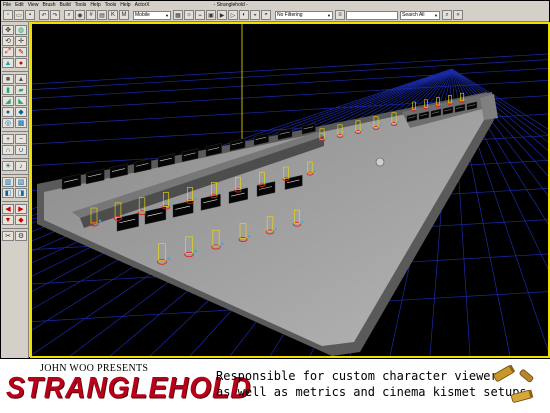 The width and height of the screenshot is (550, 413). What do you see at coordinates (8, 166) in the screenshot?
I see `light-icon: ☀` at bounding box center [8, 166].